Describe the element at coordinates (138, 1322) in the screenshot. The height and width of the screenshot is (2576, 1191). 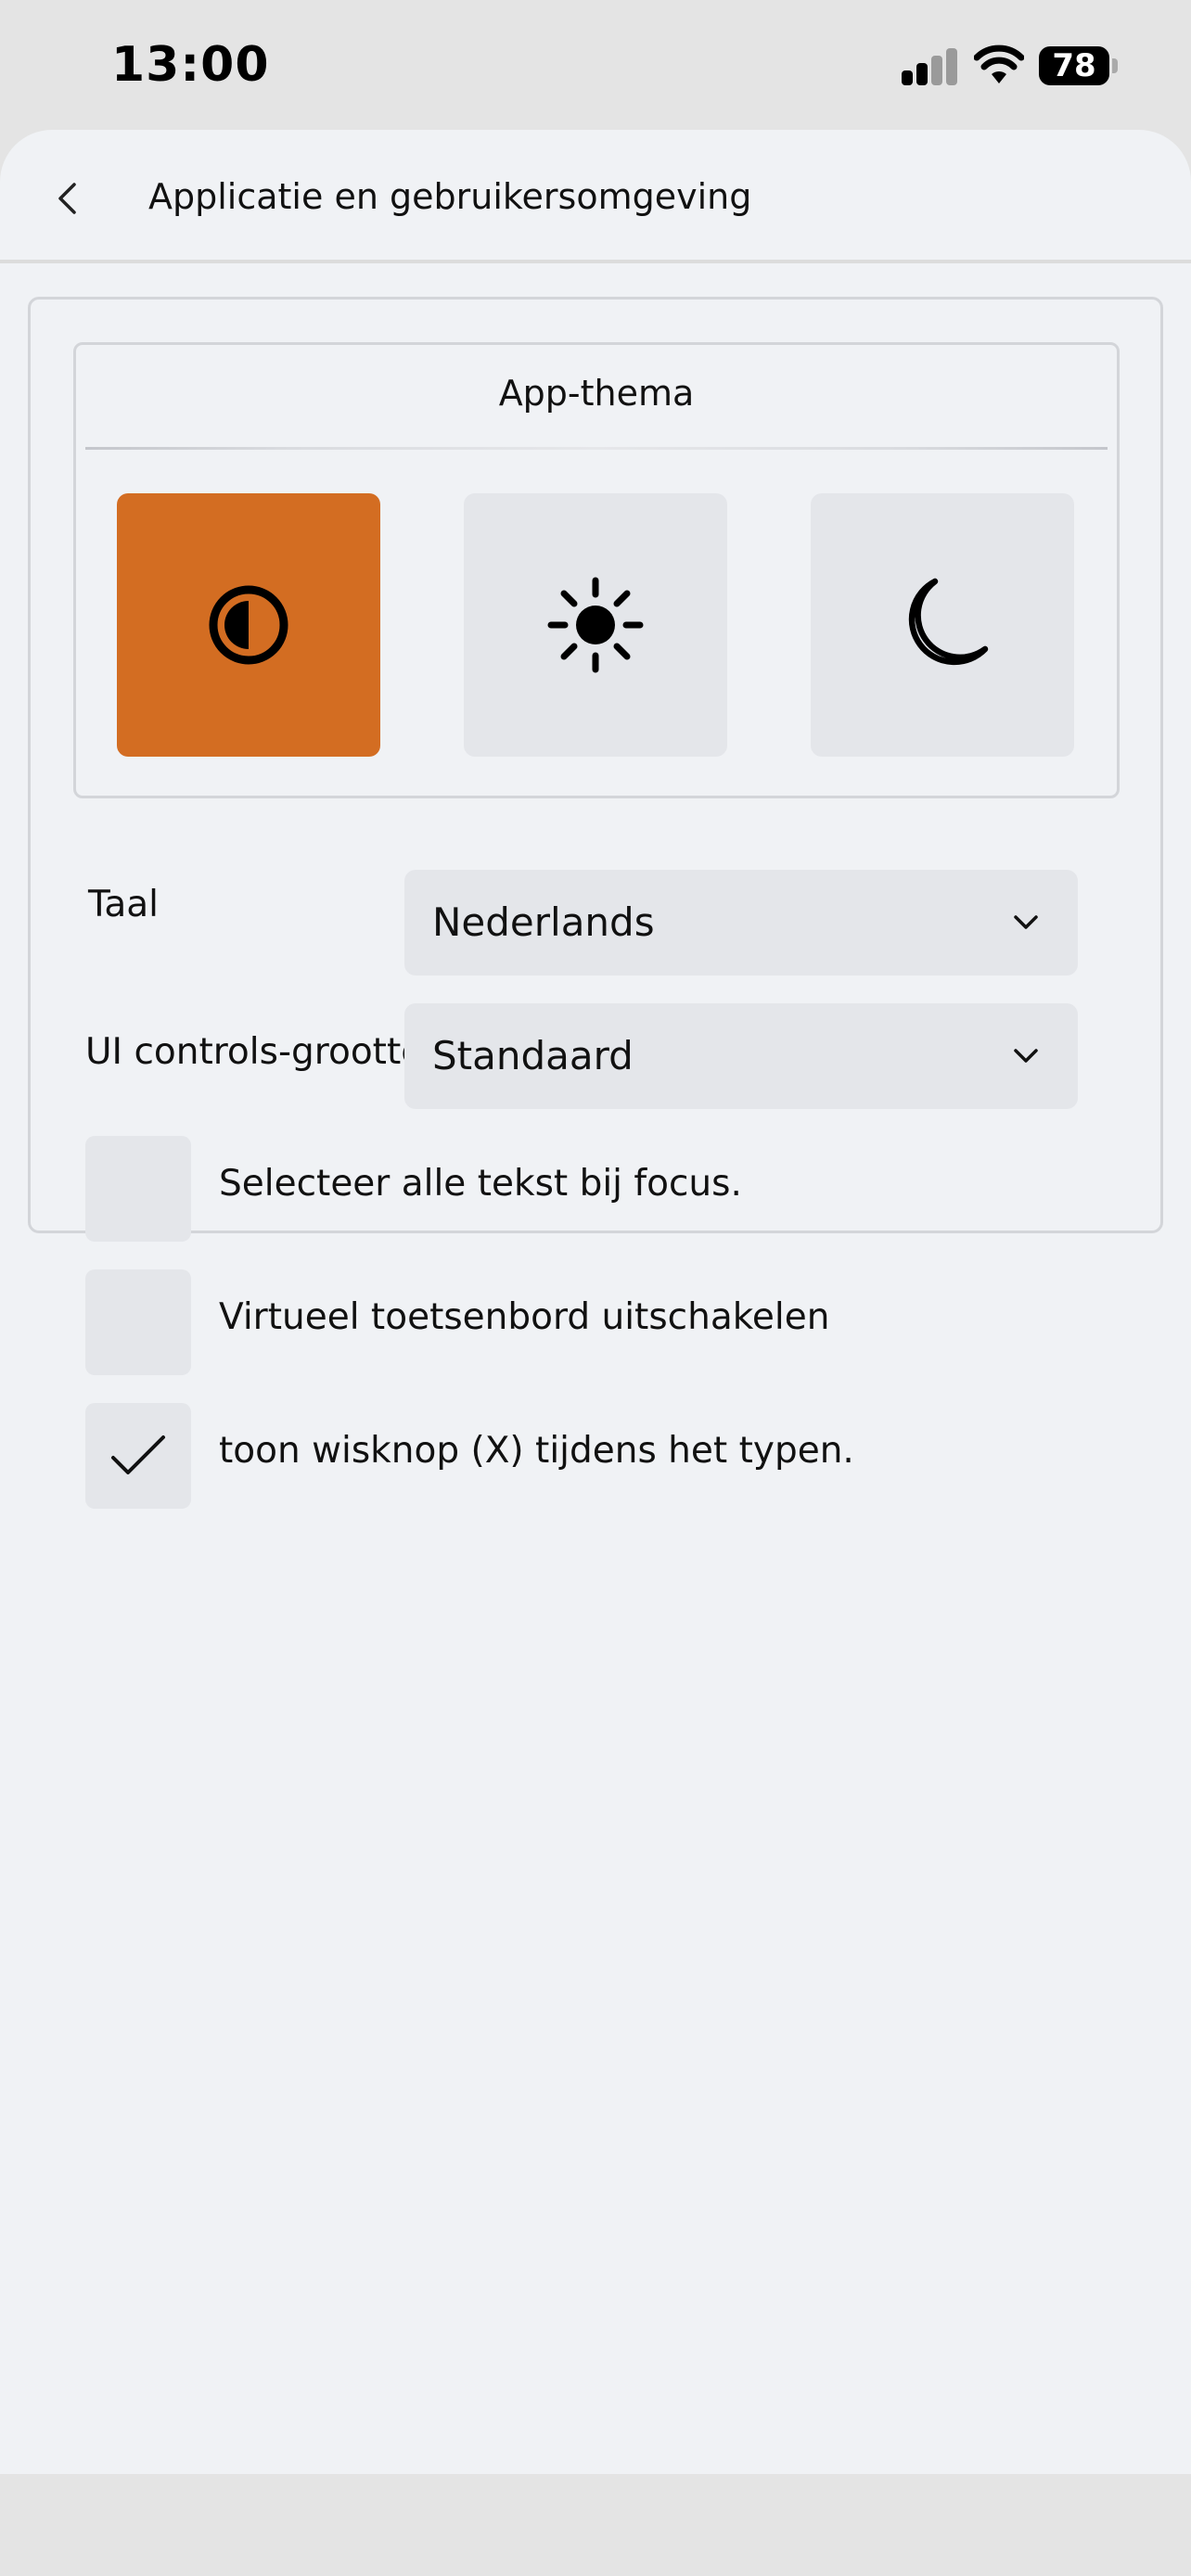
I see `disable-keyboard-checkbox` at that location.